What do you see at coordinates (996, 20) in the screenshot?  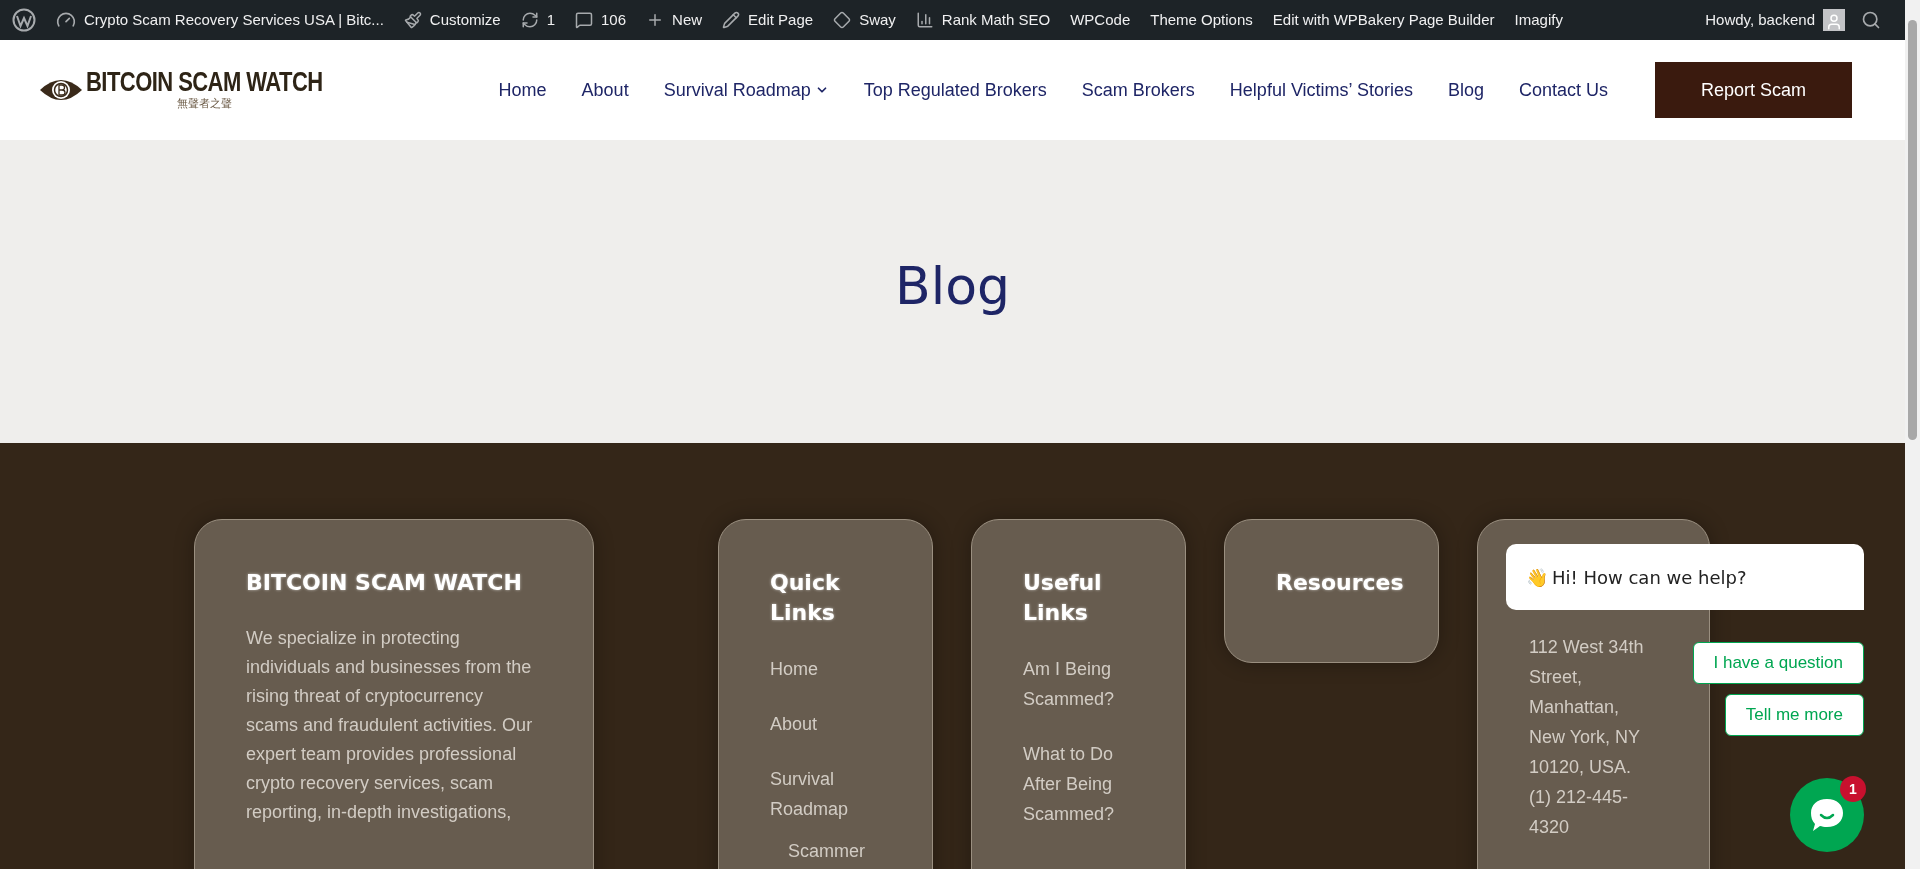 I see `admin-bar-link: Rank Math SEO` at bounding box center [996, 20].